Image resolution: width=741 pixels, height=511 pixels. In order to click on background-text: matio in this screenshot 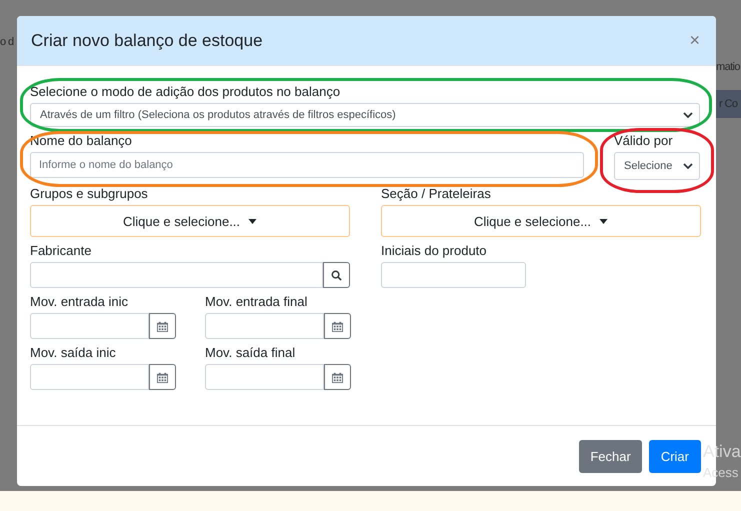, I will do `click(728, 67)`.